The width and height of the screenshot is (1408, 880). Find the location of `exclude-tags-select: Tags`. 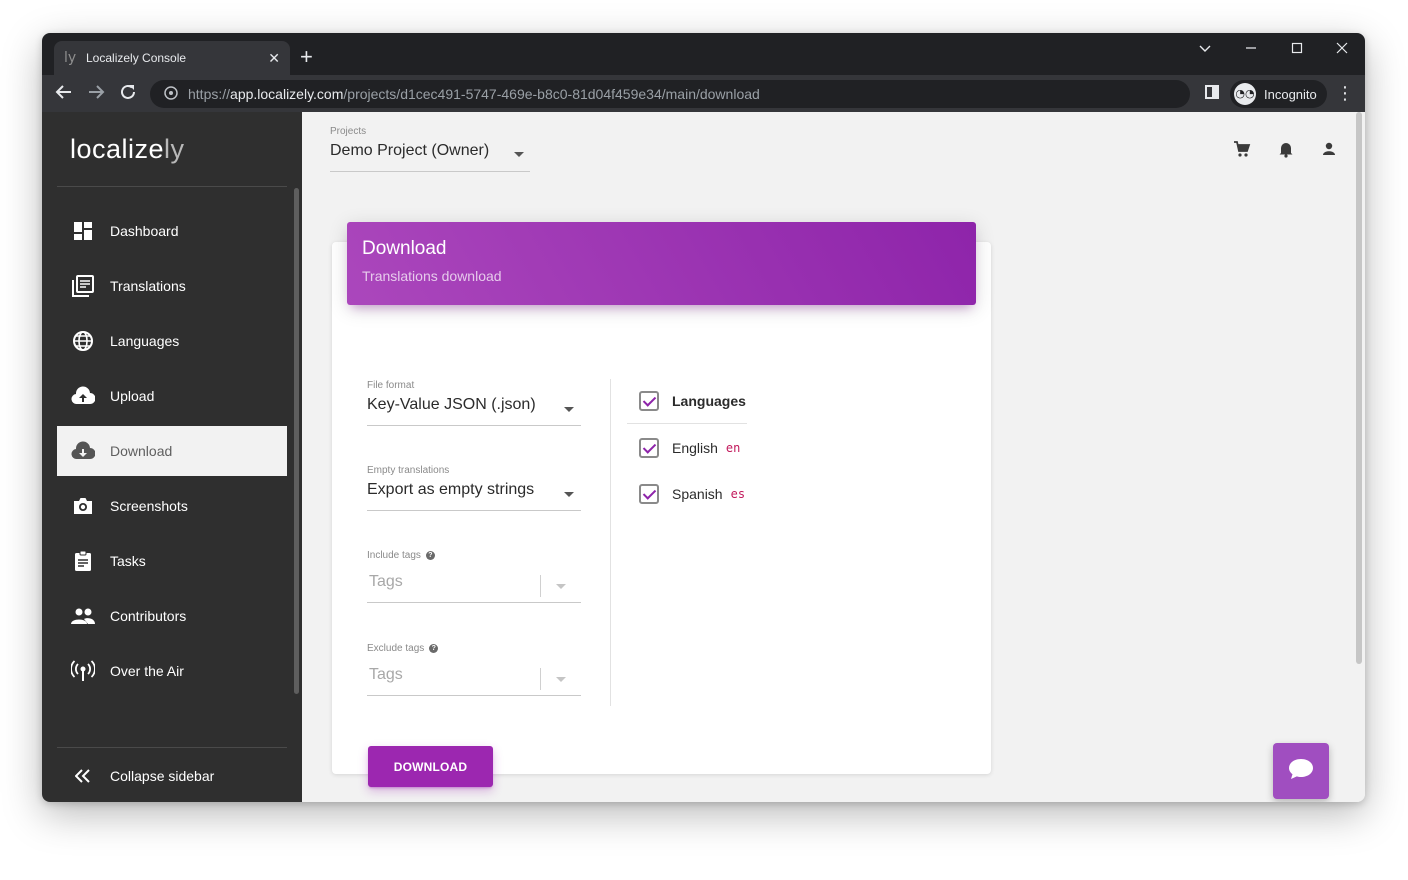

exclude-tags-select: Tags is located at coordinates (474, 681).